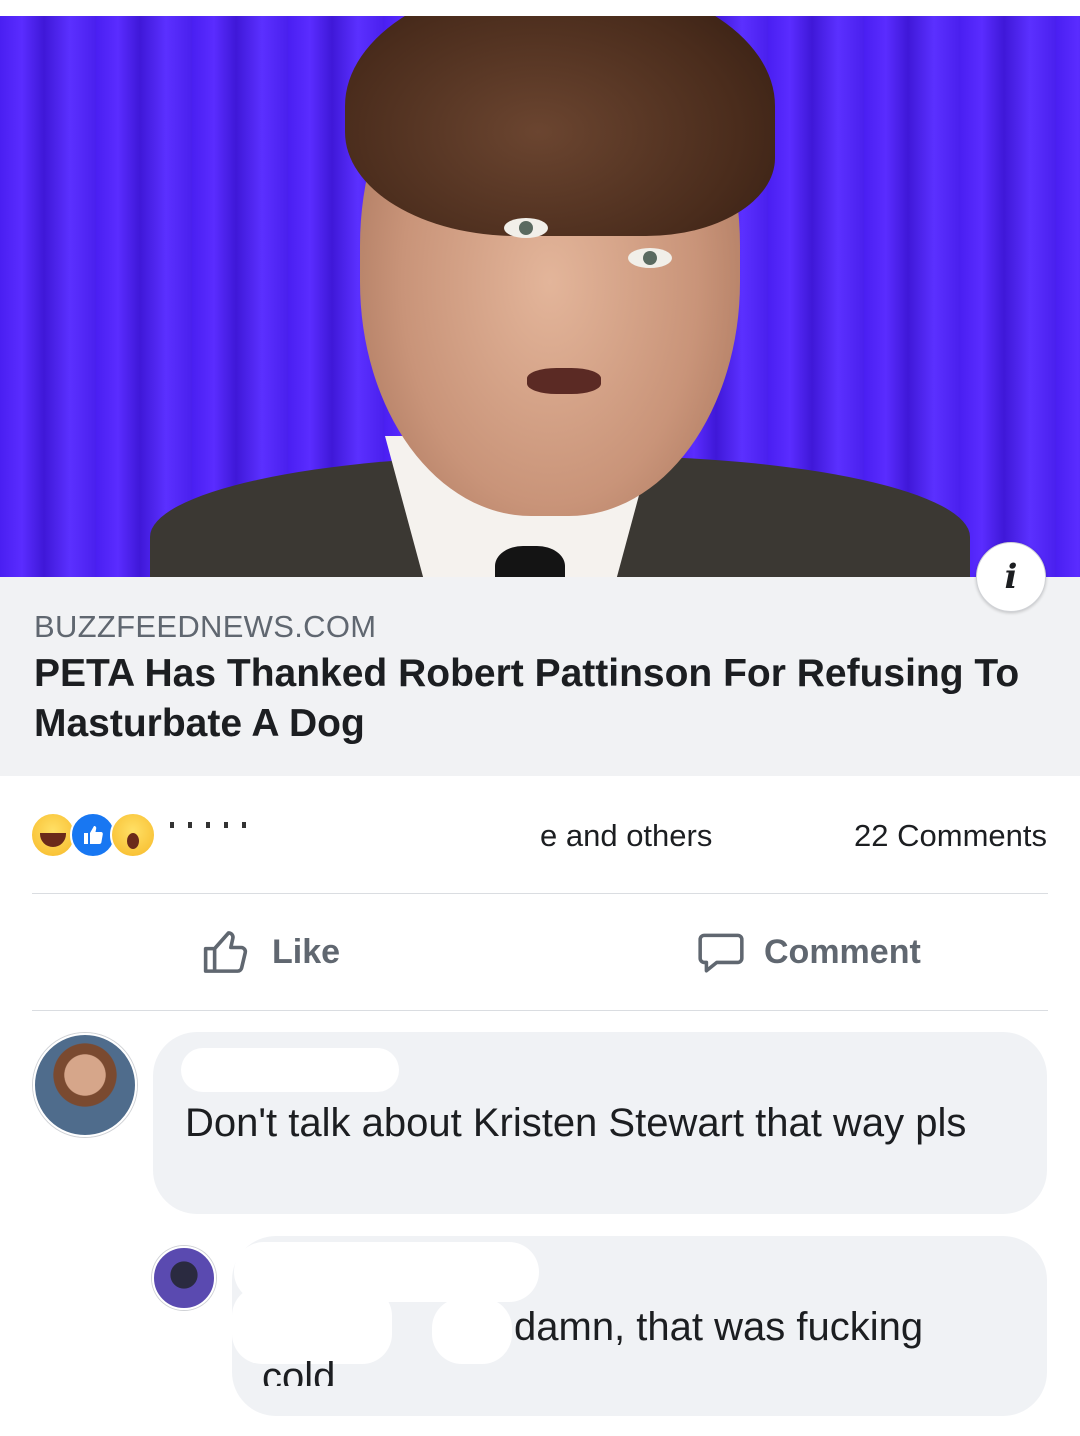 This screenshot has width=1080, height=1436. I want to click on reply-bubble: damn, that was fucking cold, so click(639, 1326).